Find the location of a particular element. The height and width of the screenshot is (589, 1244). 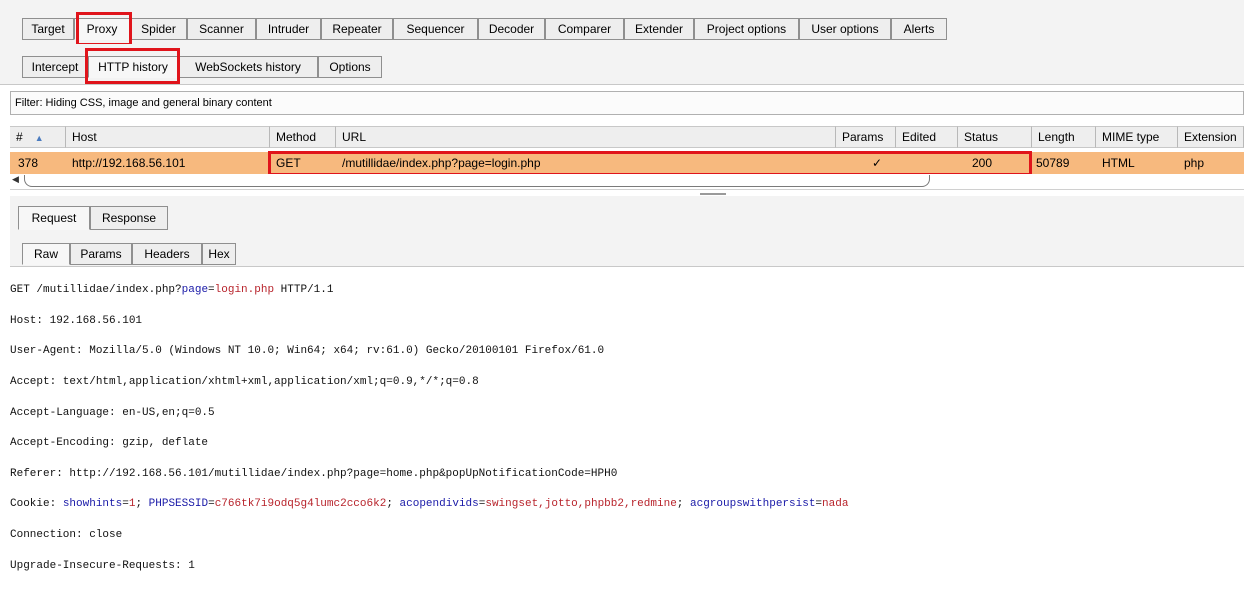

tab-comparer: Comparer is located at coordinates (584, 29).